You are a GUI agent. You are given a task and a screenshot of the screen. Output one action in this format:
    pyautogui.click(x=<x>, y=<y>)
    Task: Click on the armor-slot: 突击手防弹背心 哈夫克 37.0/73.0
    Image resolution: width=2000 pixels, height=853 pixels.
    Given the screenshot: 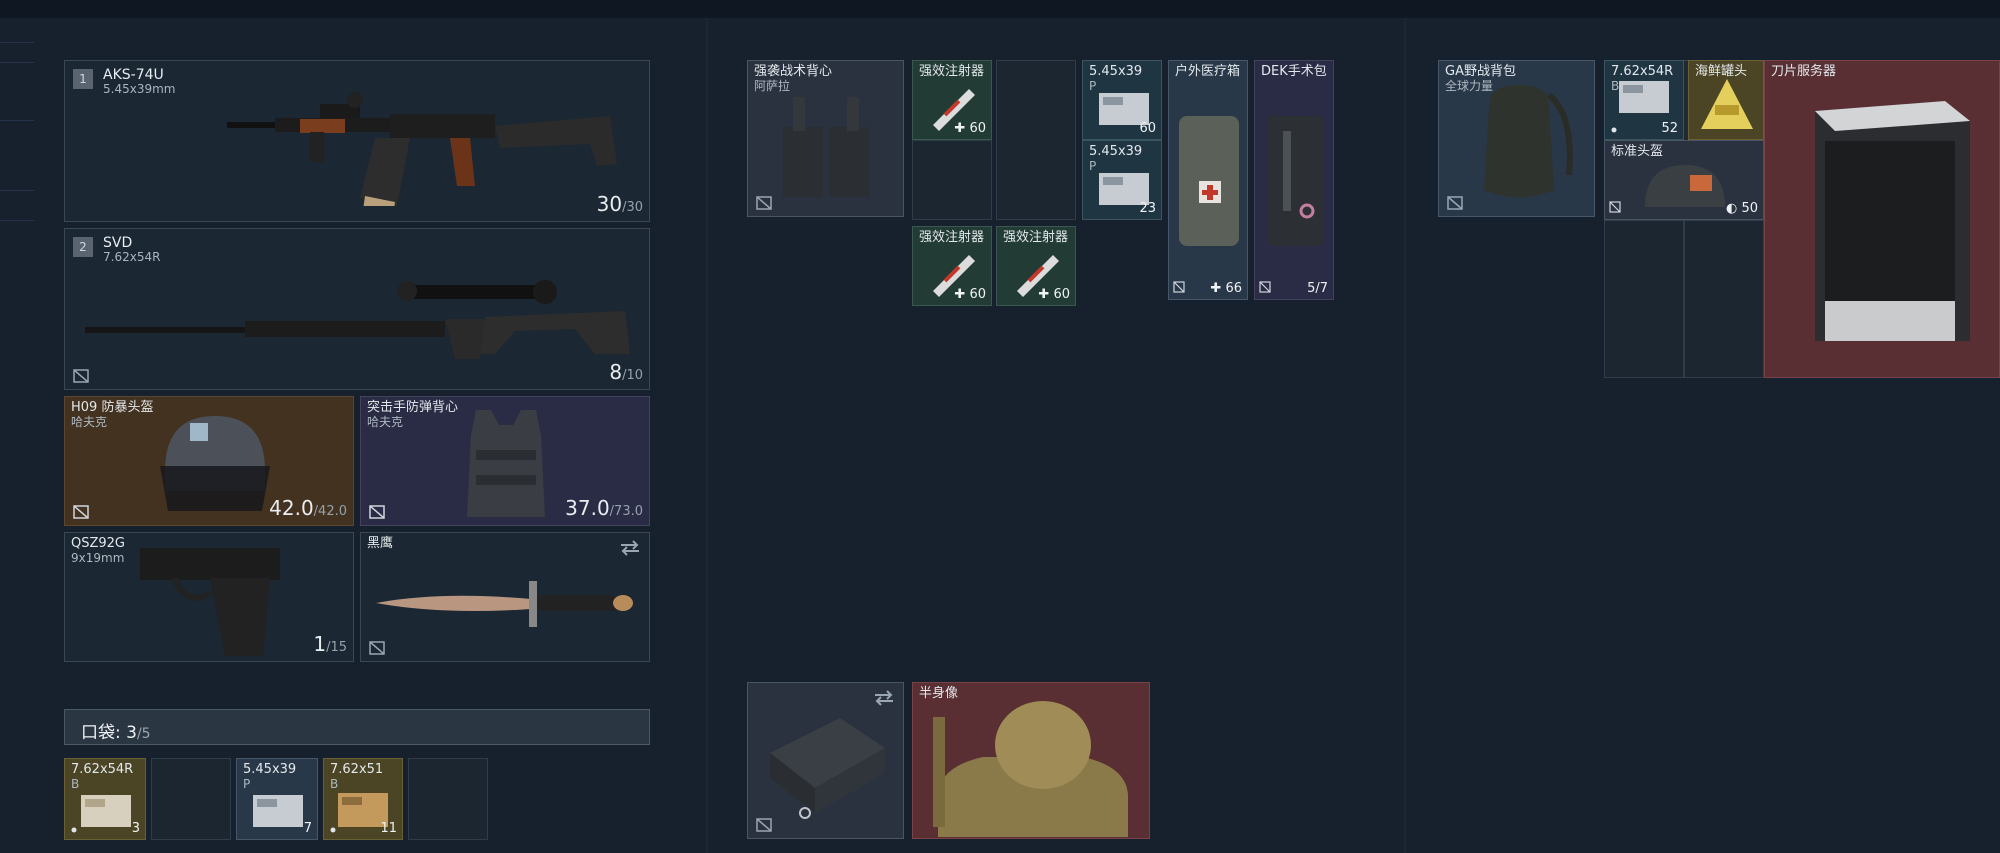 What is the action you would take?
    pyautogui.click(x=505, y=461)
    